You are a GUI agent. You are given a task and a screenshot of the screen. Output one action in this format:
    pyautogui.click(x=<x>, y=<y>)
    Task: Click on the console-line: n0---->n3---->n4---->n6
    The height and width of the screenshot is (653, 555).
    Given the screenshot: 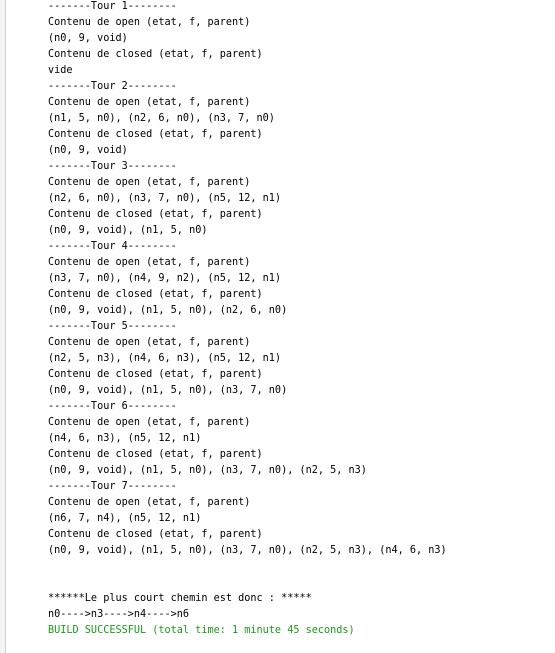 What is the action you would take?
    pyautogui.click(x=119, y=614)
    